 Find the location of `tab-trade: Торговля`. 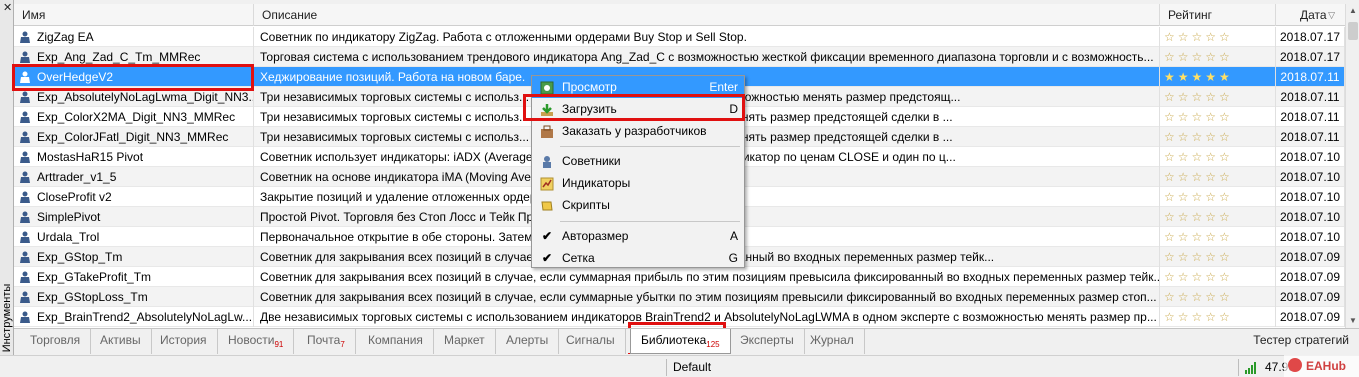

tab-trade: Торговля is located at coordinates (56, 341).